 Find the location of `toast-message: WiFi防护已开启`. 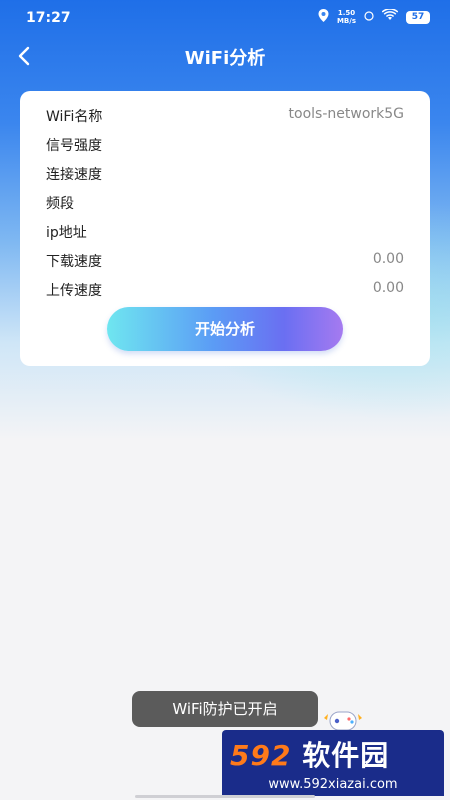

toast-message: WiFi防护已开启 is located at coordinates (225, 709).